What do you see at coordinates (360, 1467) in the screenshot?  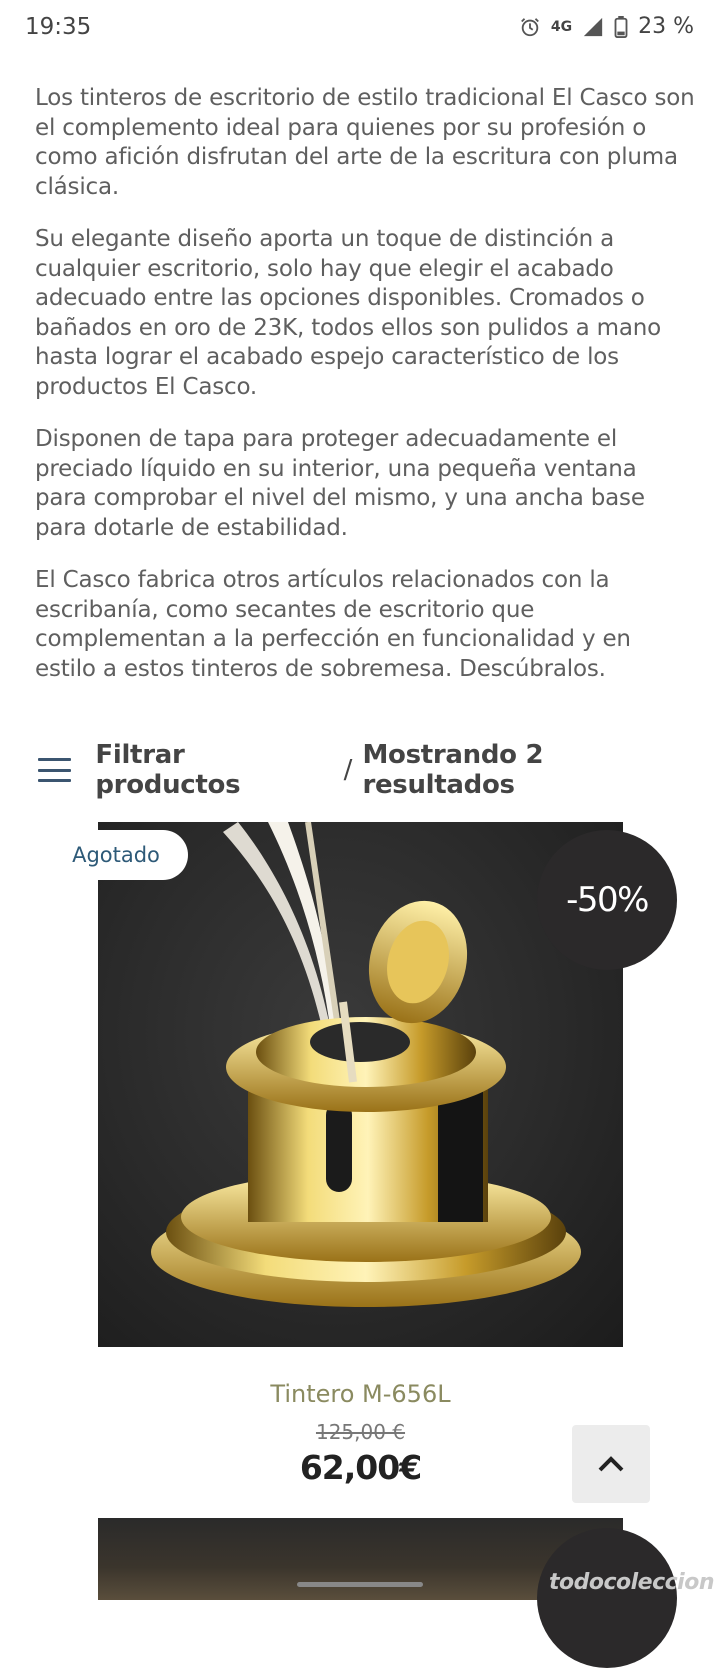 I see `current-price: 62,00€` at bounding box center [360, 1467].